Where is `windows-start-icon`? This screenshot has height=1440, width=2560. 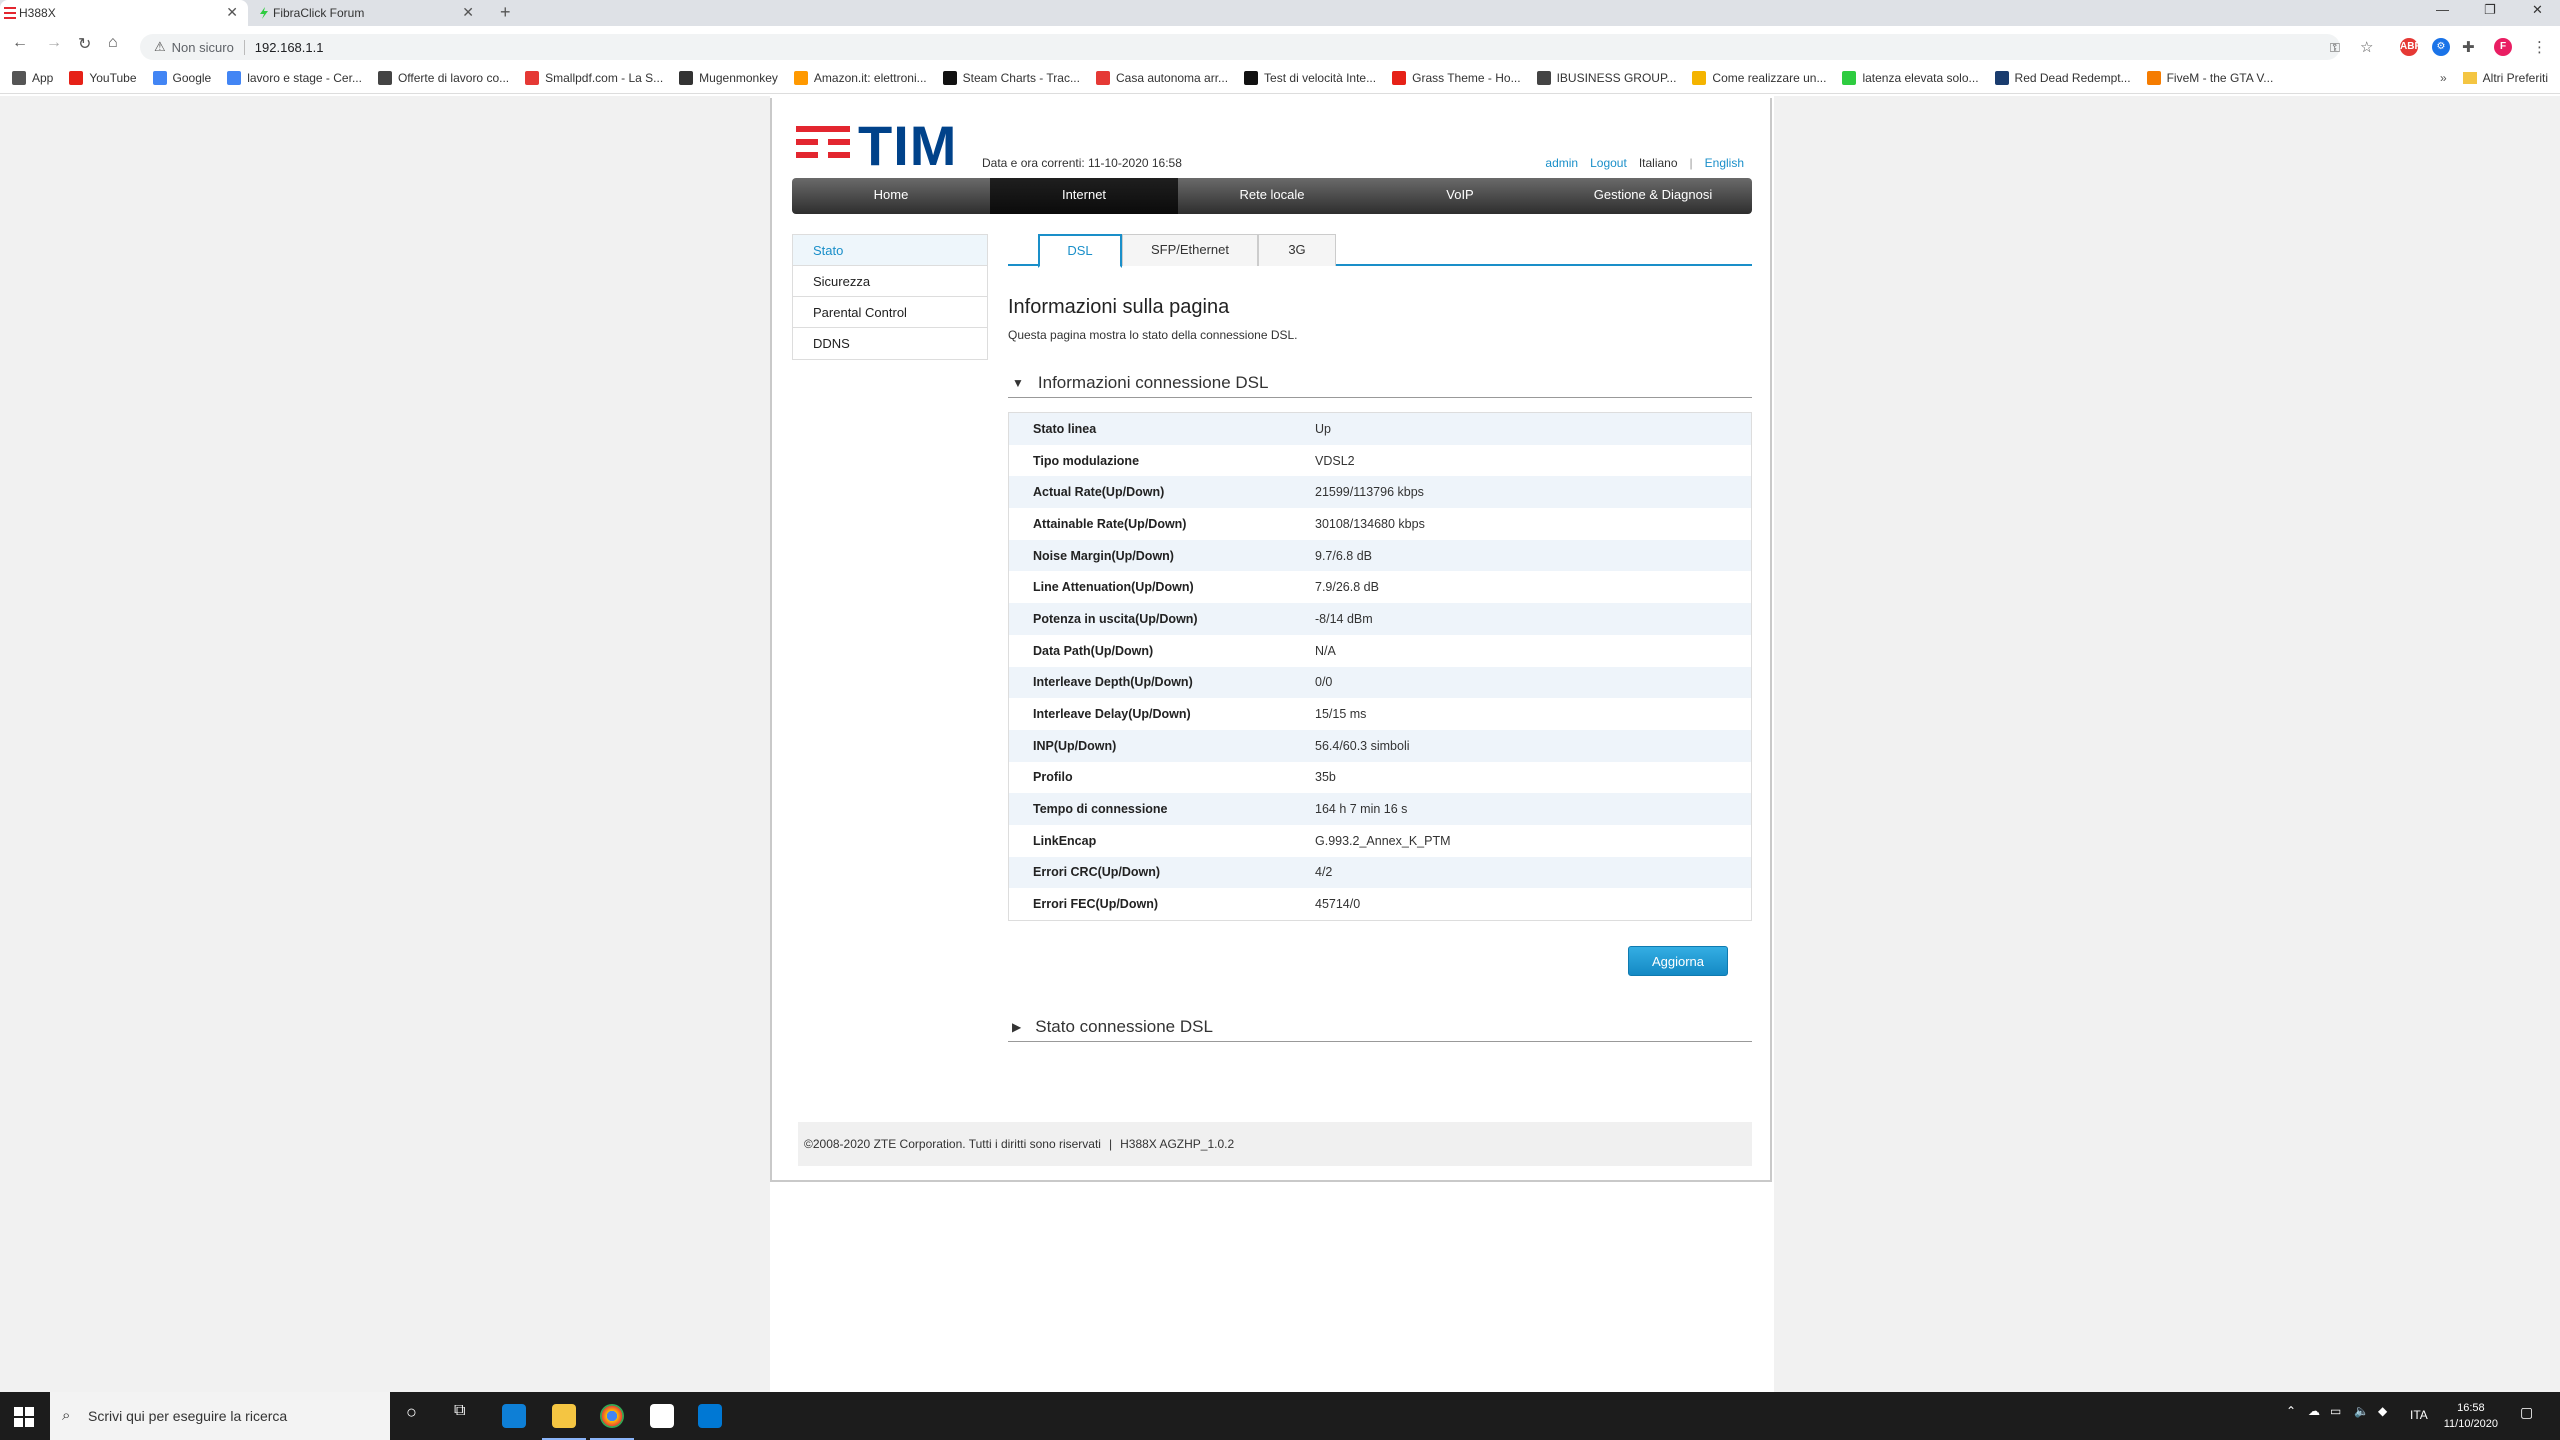 windows-start-icon is located at coordinates (24, 1417).